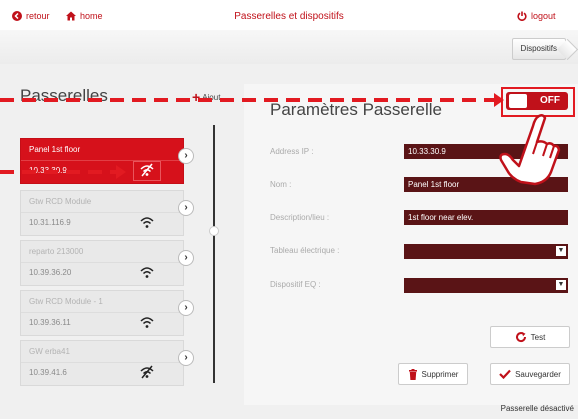 This screenshot has width=578, height=419. I want to click on sub-bar: Dispositifs, so click(289, 47).